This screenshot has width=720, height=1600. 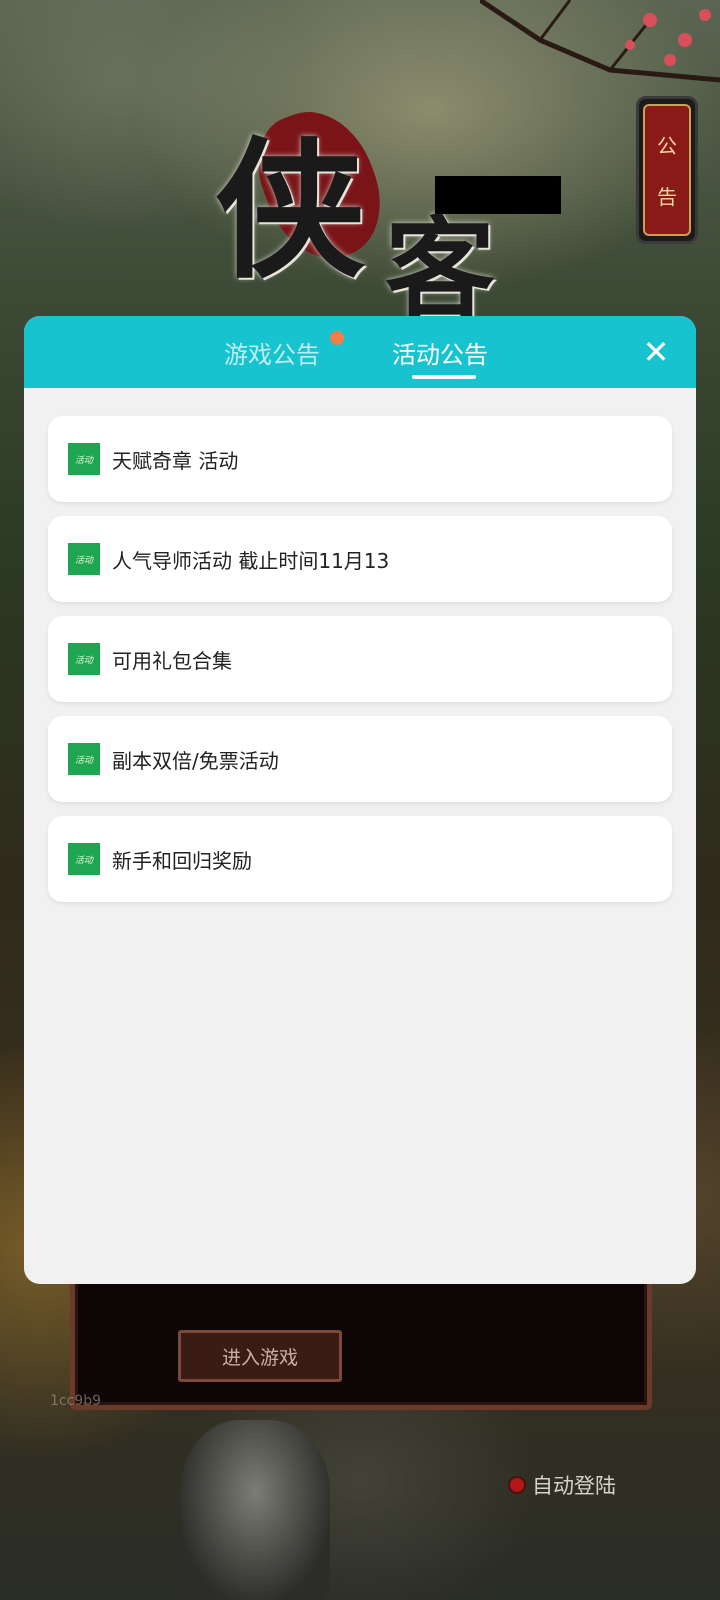 I want to click on auto-login-toggle: 自动登陆, so click(x=562, y=1485).